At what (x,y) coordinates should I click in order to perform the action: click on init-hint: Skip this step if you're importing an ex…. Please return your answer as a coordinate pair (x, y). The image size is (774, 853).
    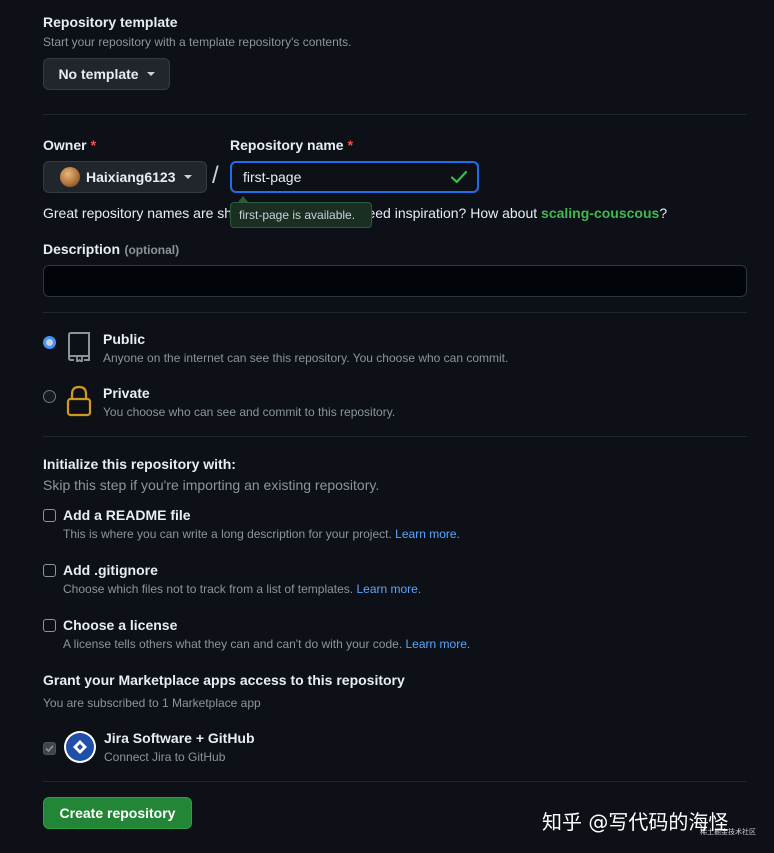
    Looking at the image, I should click on (211, 485).